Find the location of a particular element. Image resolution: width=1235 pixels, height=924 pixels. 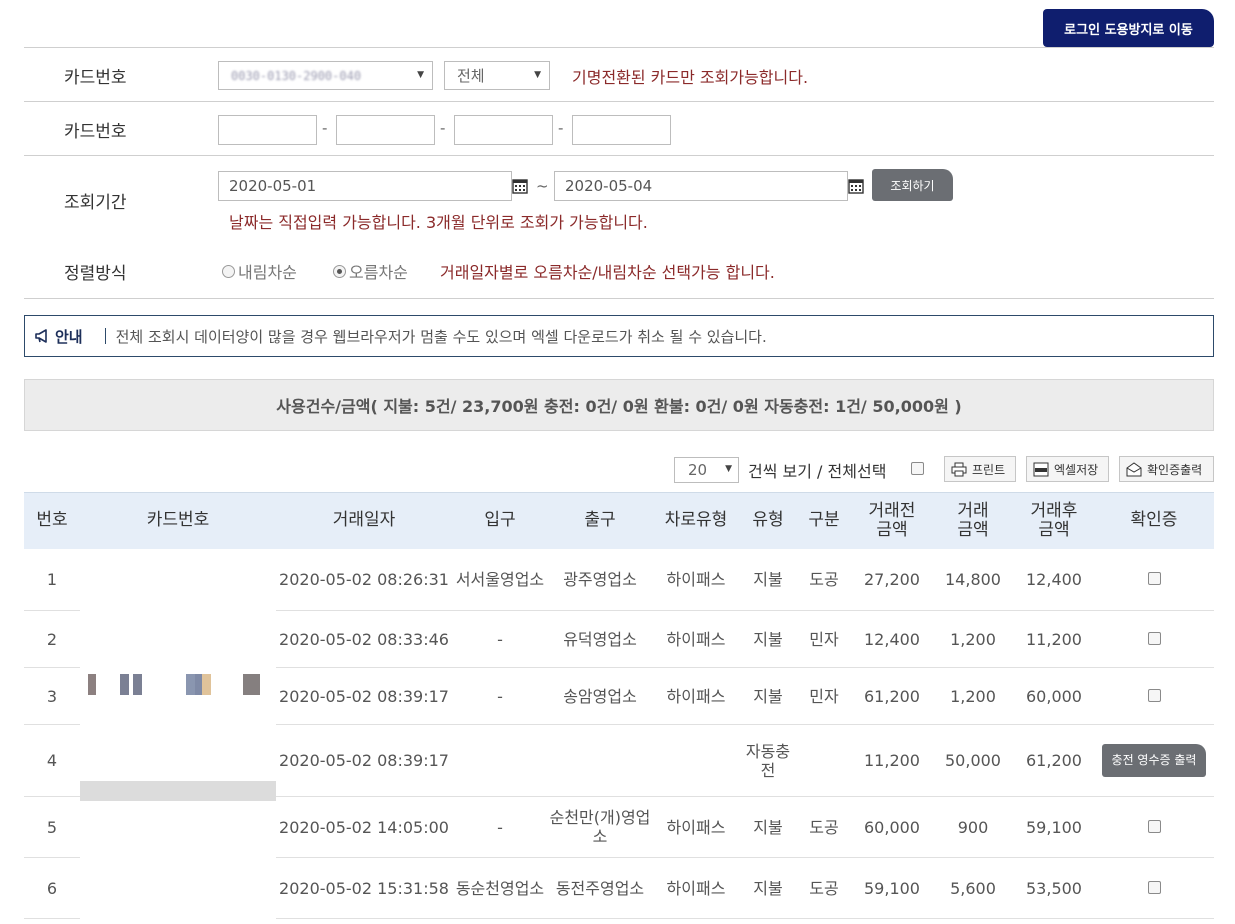

operator-class: 도공 is located at coordinates (824, 888).